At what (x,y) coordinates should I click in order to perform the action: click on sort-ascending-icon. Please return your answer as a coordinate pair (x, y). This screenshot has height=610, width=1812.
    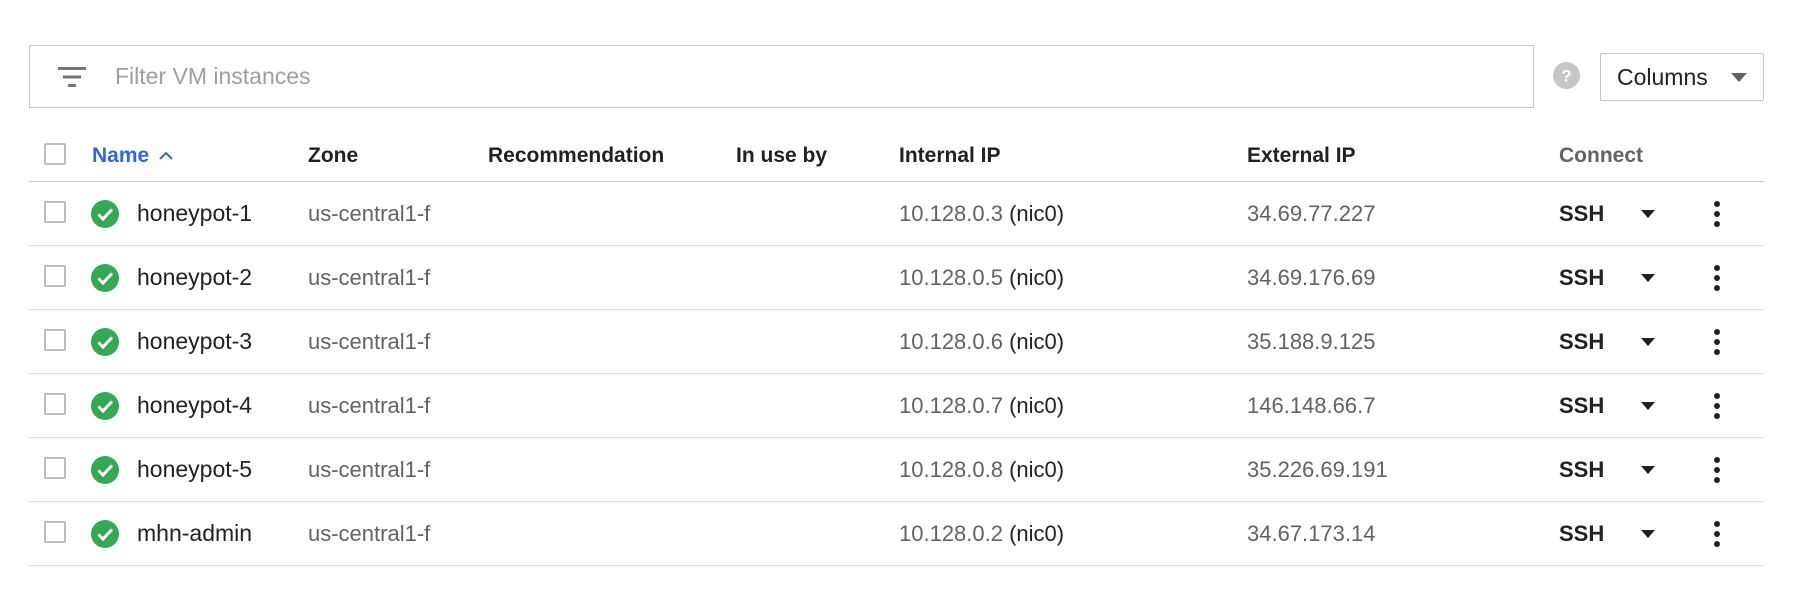
    Looking at the image, I should click on (166, 155).